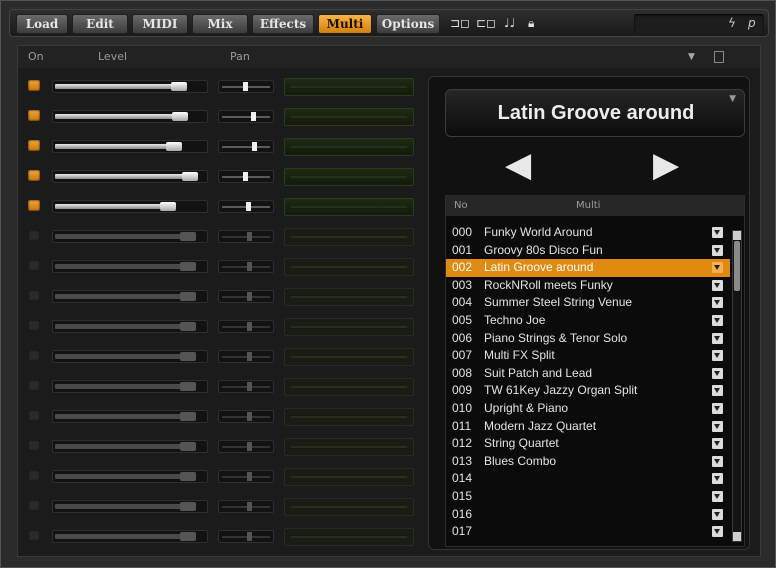  What do you see at coordinates (588, 515) in the screenshot?
I see `list-item: 016` at bounding box center [588, 515].